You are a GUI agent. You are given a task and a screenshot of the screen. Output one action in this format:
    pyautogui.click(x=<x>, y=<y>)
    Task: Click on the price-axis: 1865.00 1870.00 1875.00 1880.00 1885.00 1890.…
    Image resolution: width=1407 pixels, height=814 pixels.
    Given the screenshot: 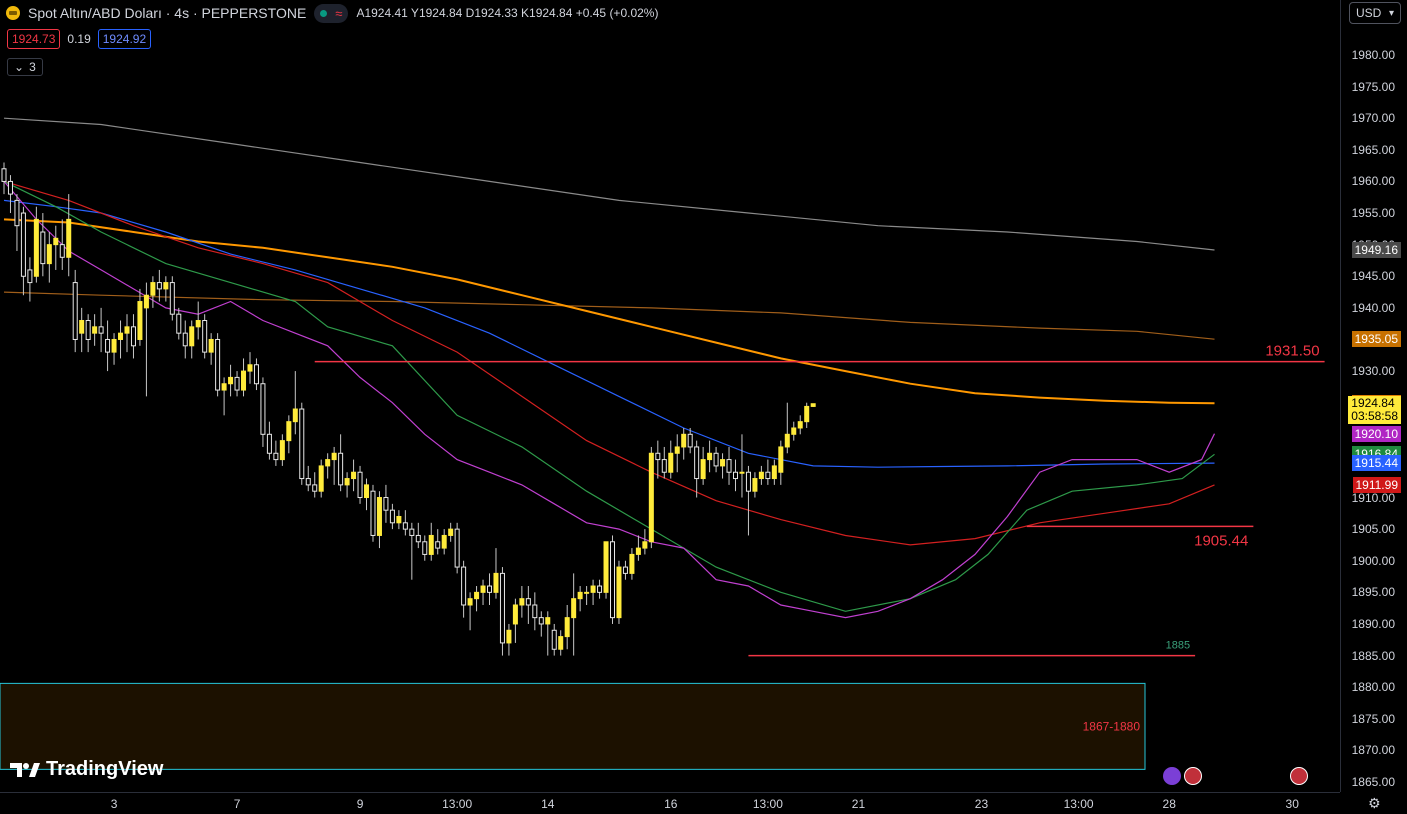 What is the action you would take?
    pyautogui.click(x=1373, y=396)
    